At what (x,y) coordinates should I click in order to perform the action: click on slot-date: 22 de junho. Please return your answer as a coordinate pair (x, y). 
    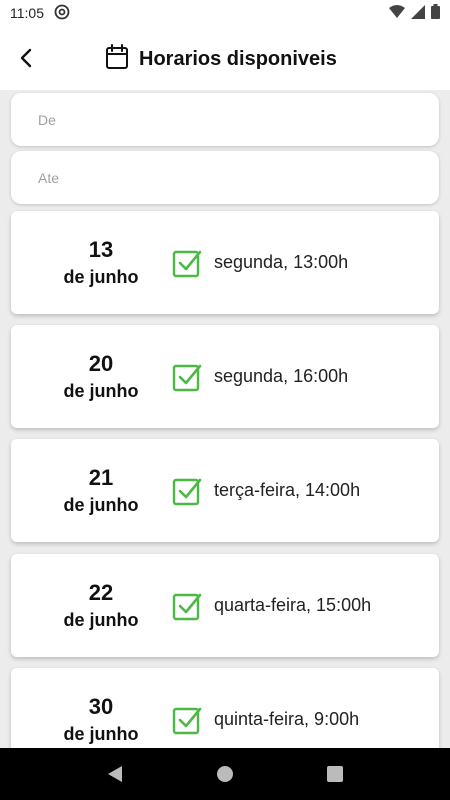
    Looking at the image, I should click on (101, 605).